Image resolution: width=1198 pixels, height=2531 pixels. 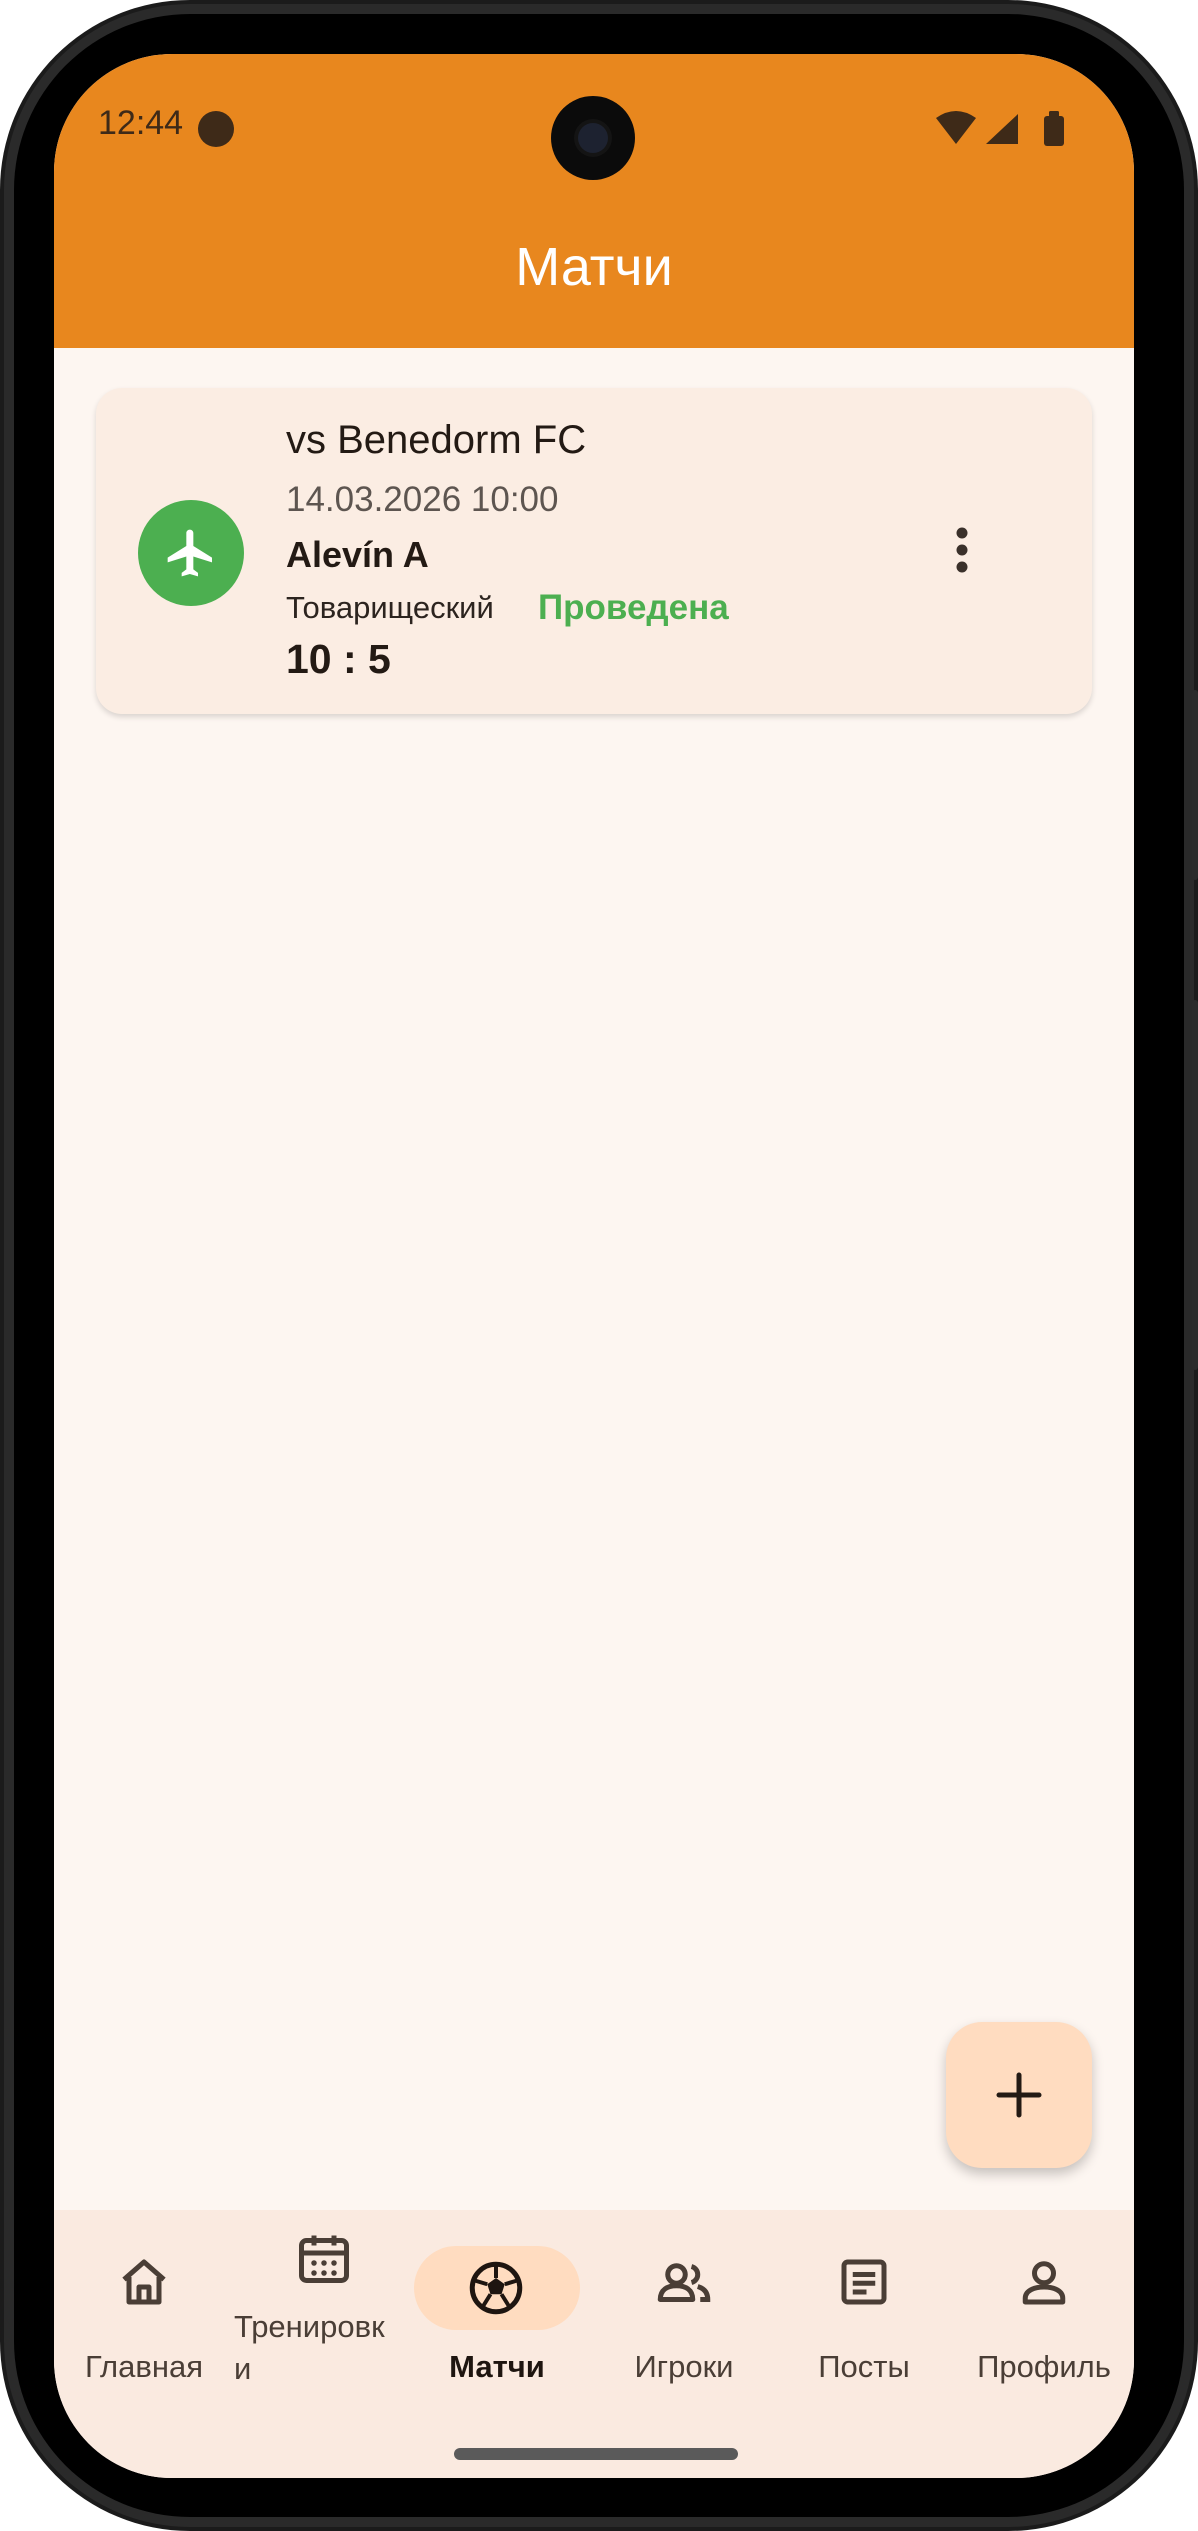 I want to click on soccer-ball-icon, so click(x=496, y=2288).